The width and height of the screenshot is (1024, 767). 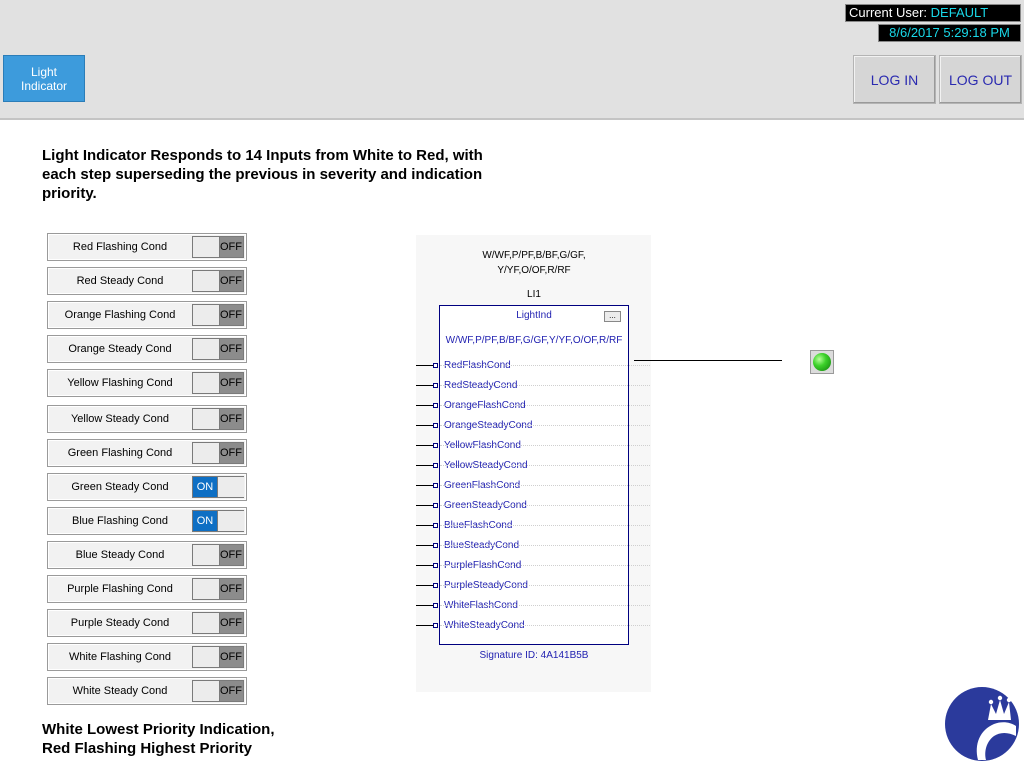 What do you see at coordinates (158, 729) in the screenshot?
I see `priority-note-line-1: White Lowest Priority Indication,` at bounding box center [158, 729].